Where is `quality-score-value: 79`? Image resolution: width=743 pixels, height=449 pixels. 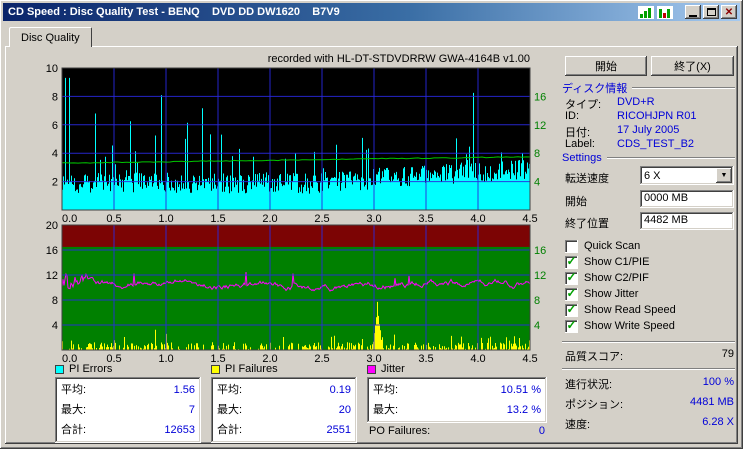
quality-score-value: 79 is located at coordinates (727, 354).